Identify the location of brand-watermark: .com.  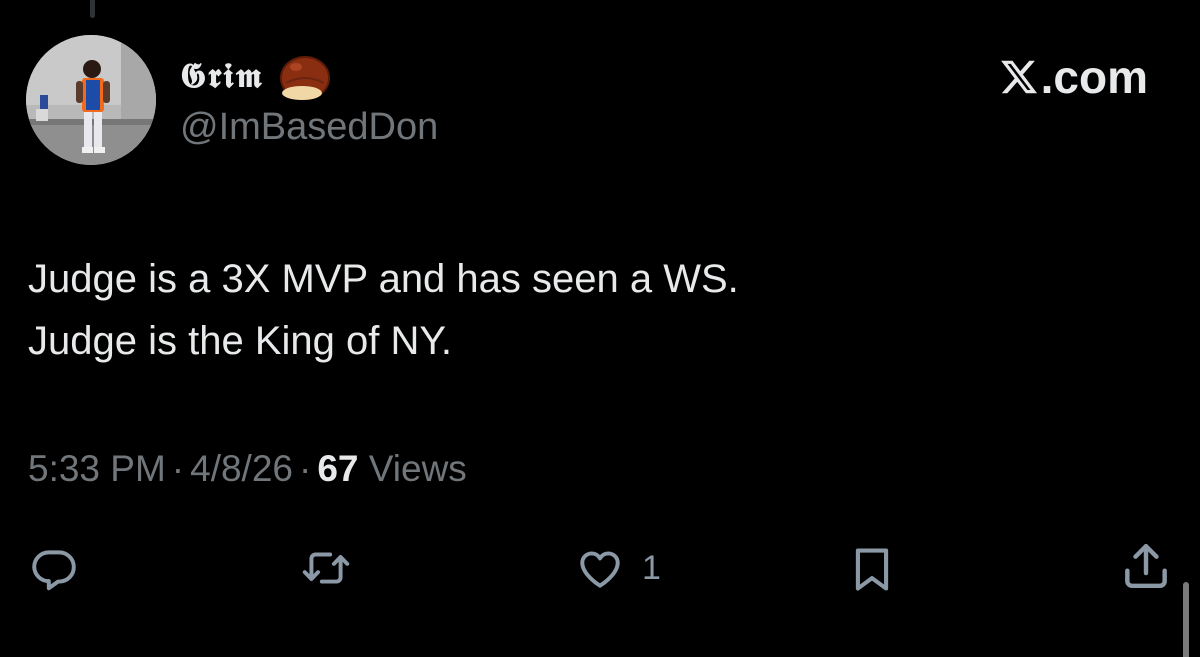
(1073, 77).